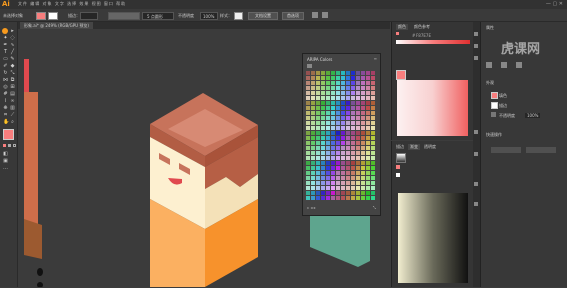 The width and height of the screenshot is (567, 288). What do you see at coordinates (124, 16) in the screenshot?
I see `variable-width-profile` at bounding box center [124, 16].